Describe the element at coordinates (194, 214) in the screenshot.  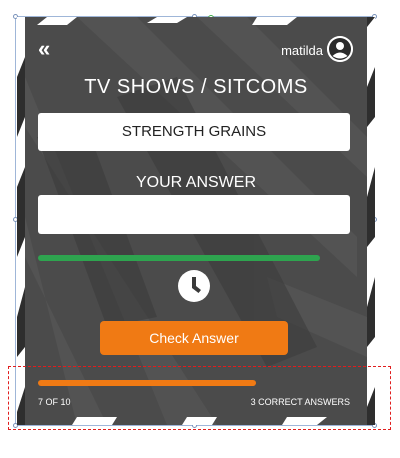
I see `answer-input` at that location.